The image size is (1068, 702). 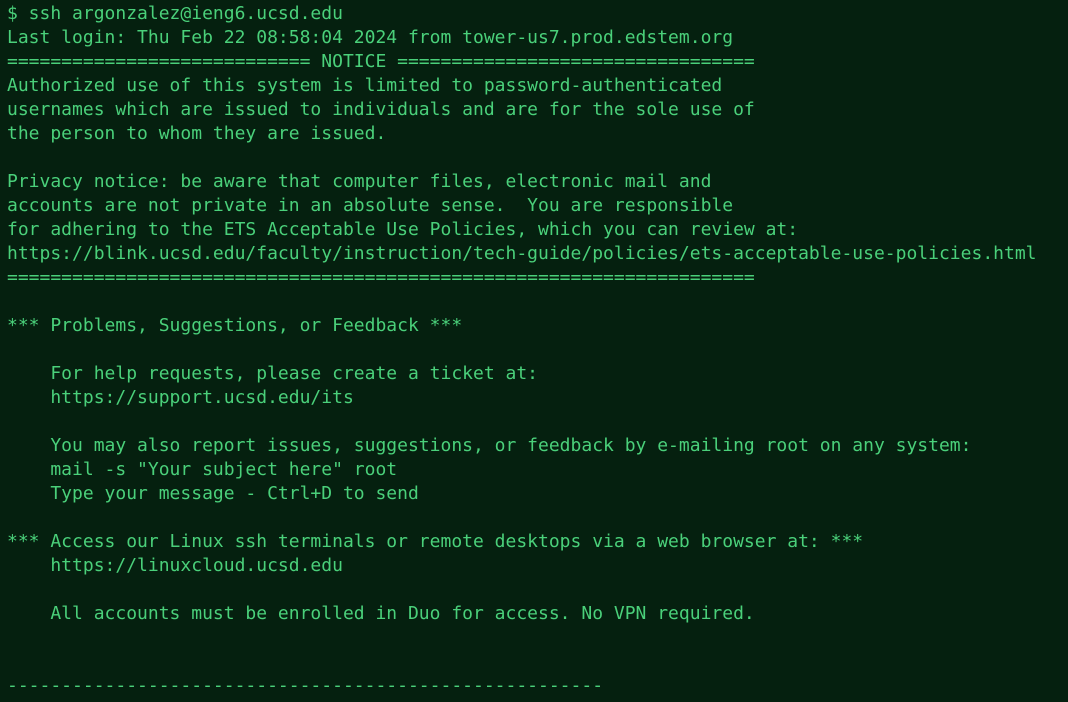 What do you see at coordinates (175, 13) in the screenshot?
I see `prompt-line-ssh-command: $ ssh argonzalez@ieng6.ucsd.edu` at bounding box center [175, 13].